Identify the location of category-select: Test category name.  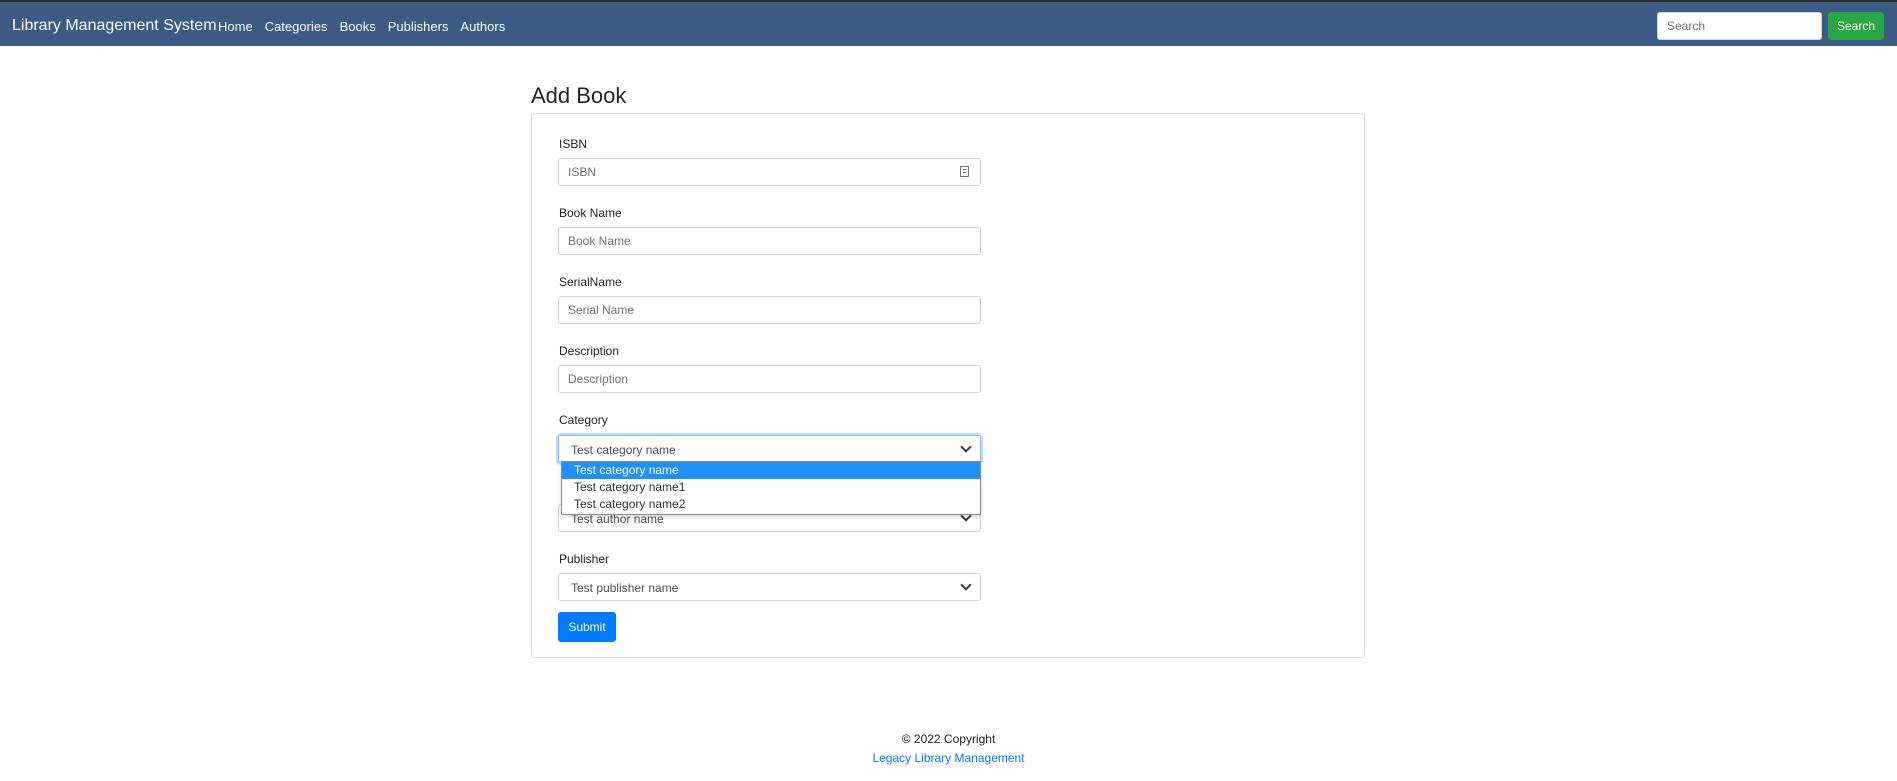
(769, 449).